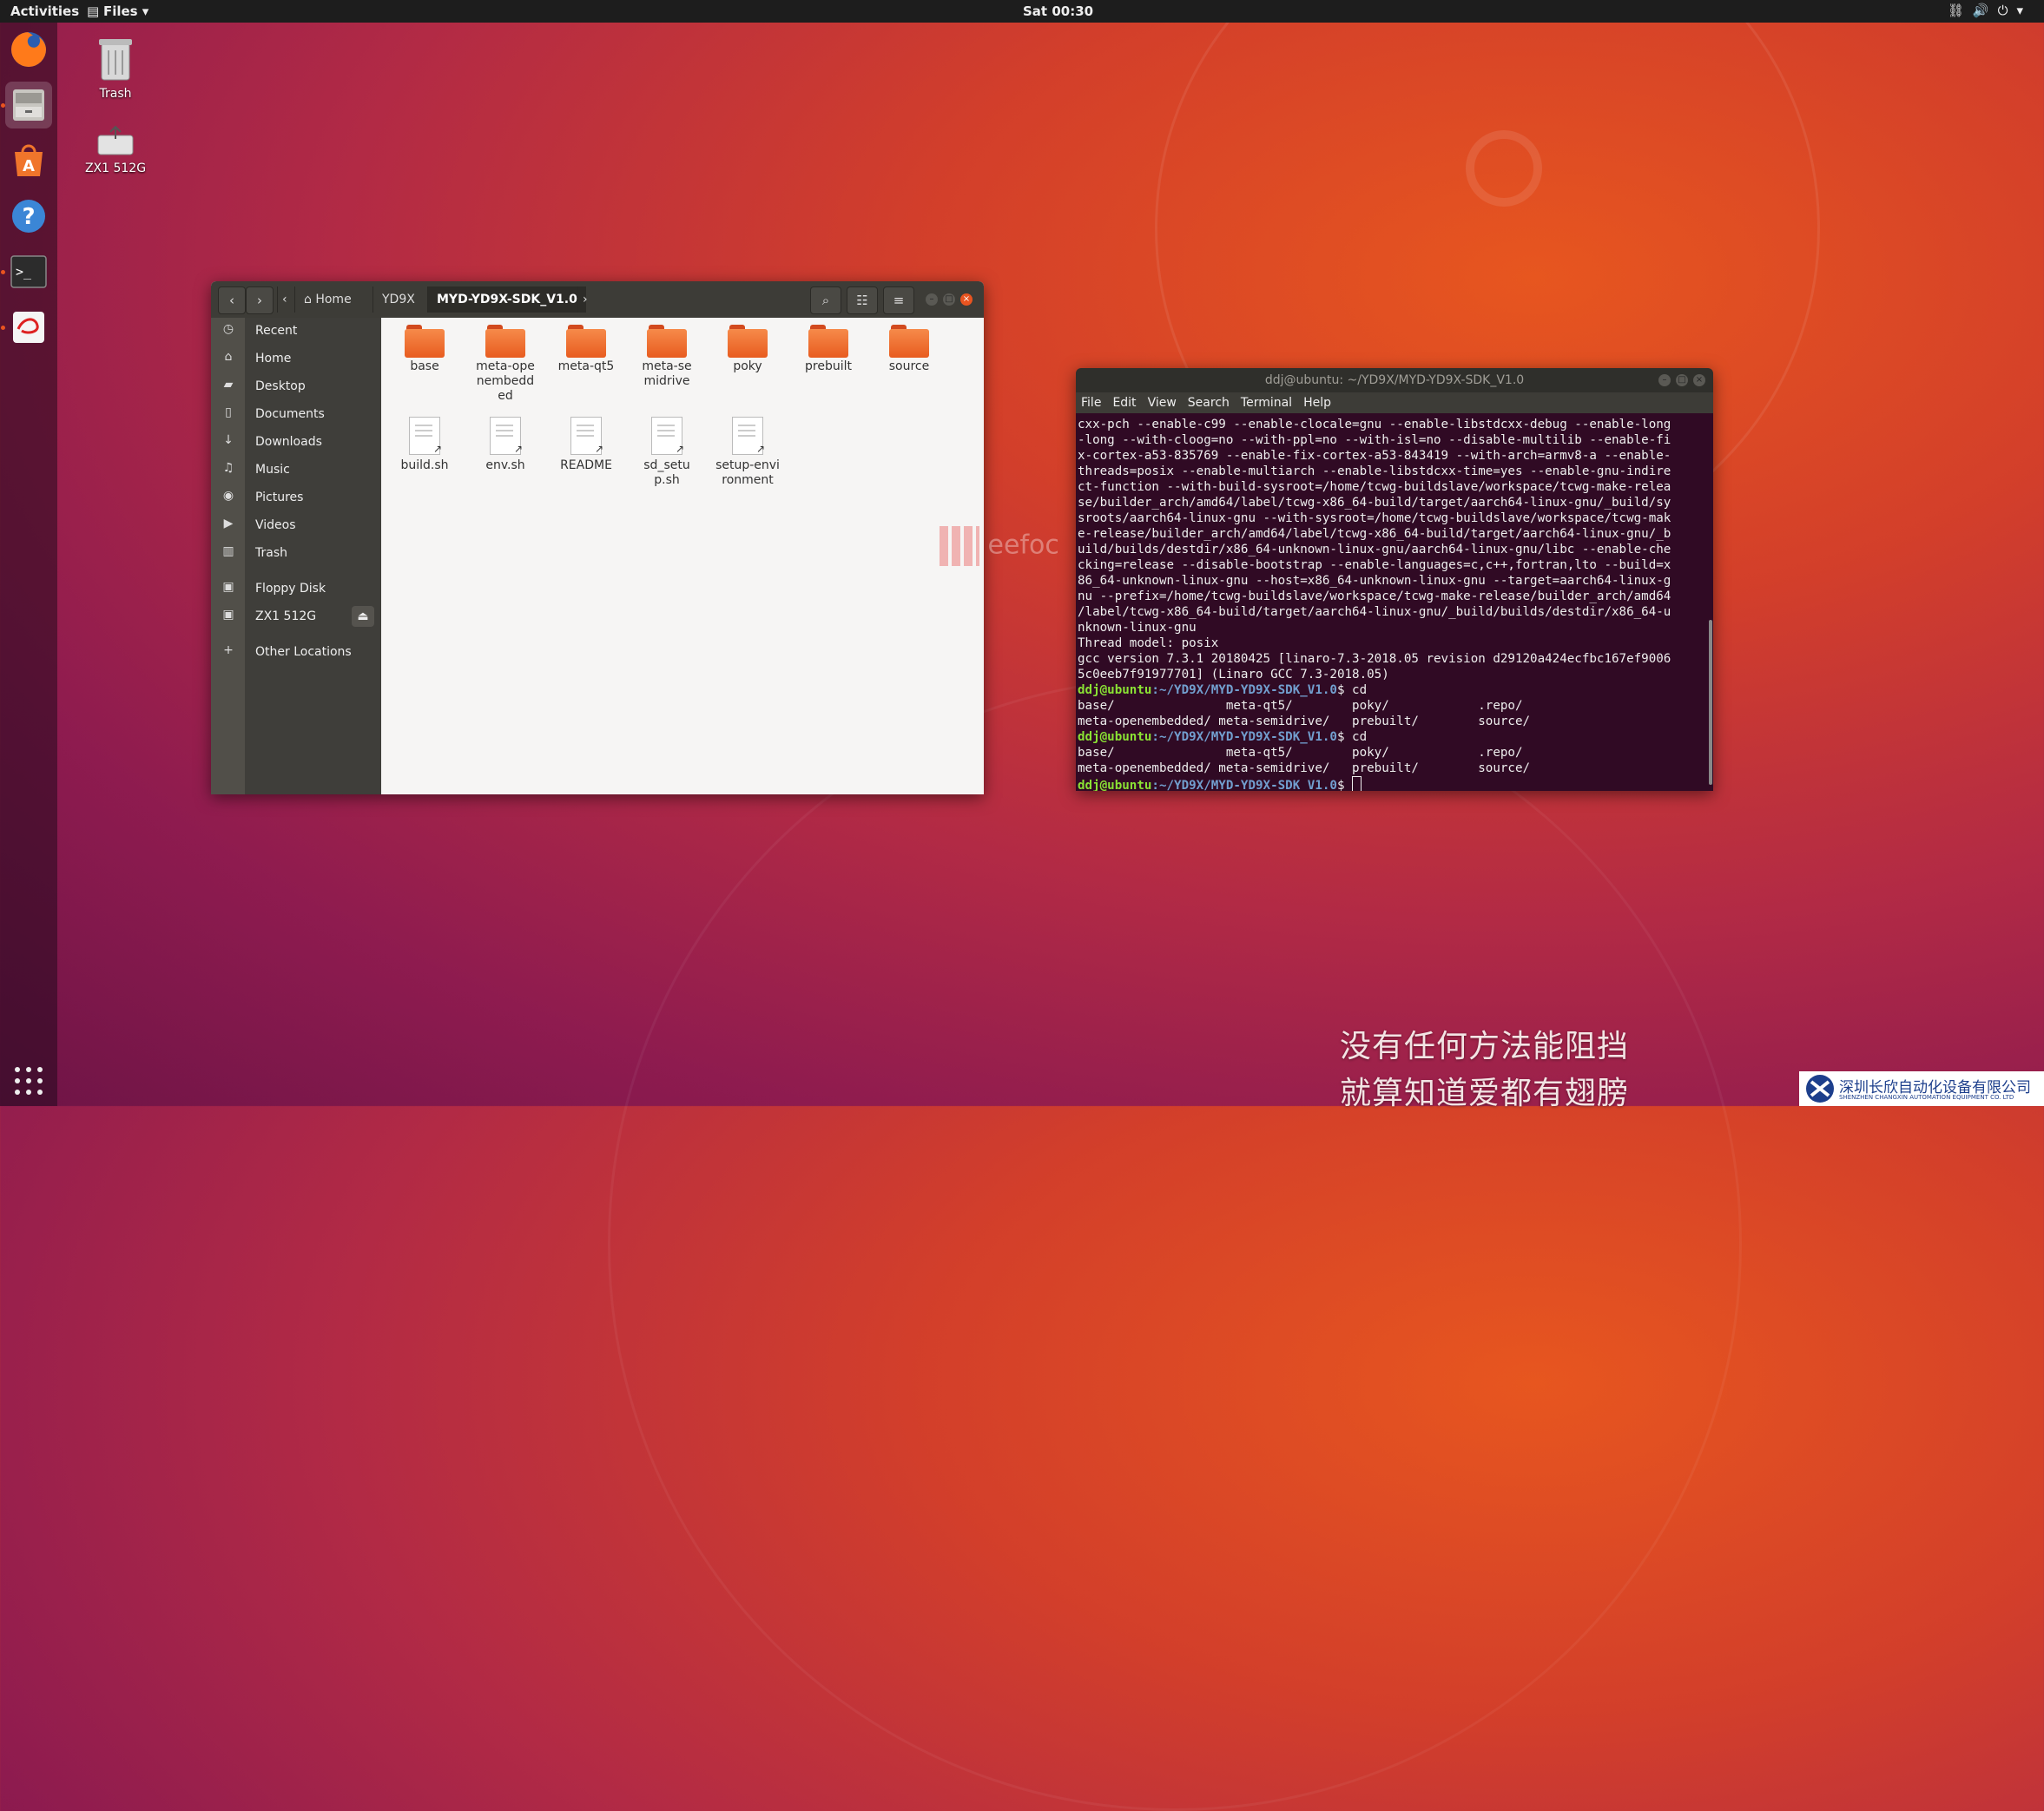  Describe the element at coordinates (909, 346) in the screenshot. I see `folder-item: source` at that location.